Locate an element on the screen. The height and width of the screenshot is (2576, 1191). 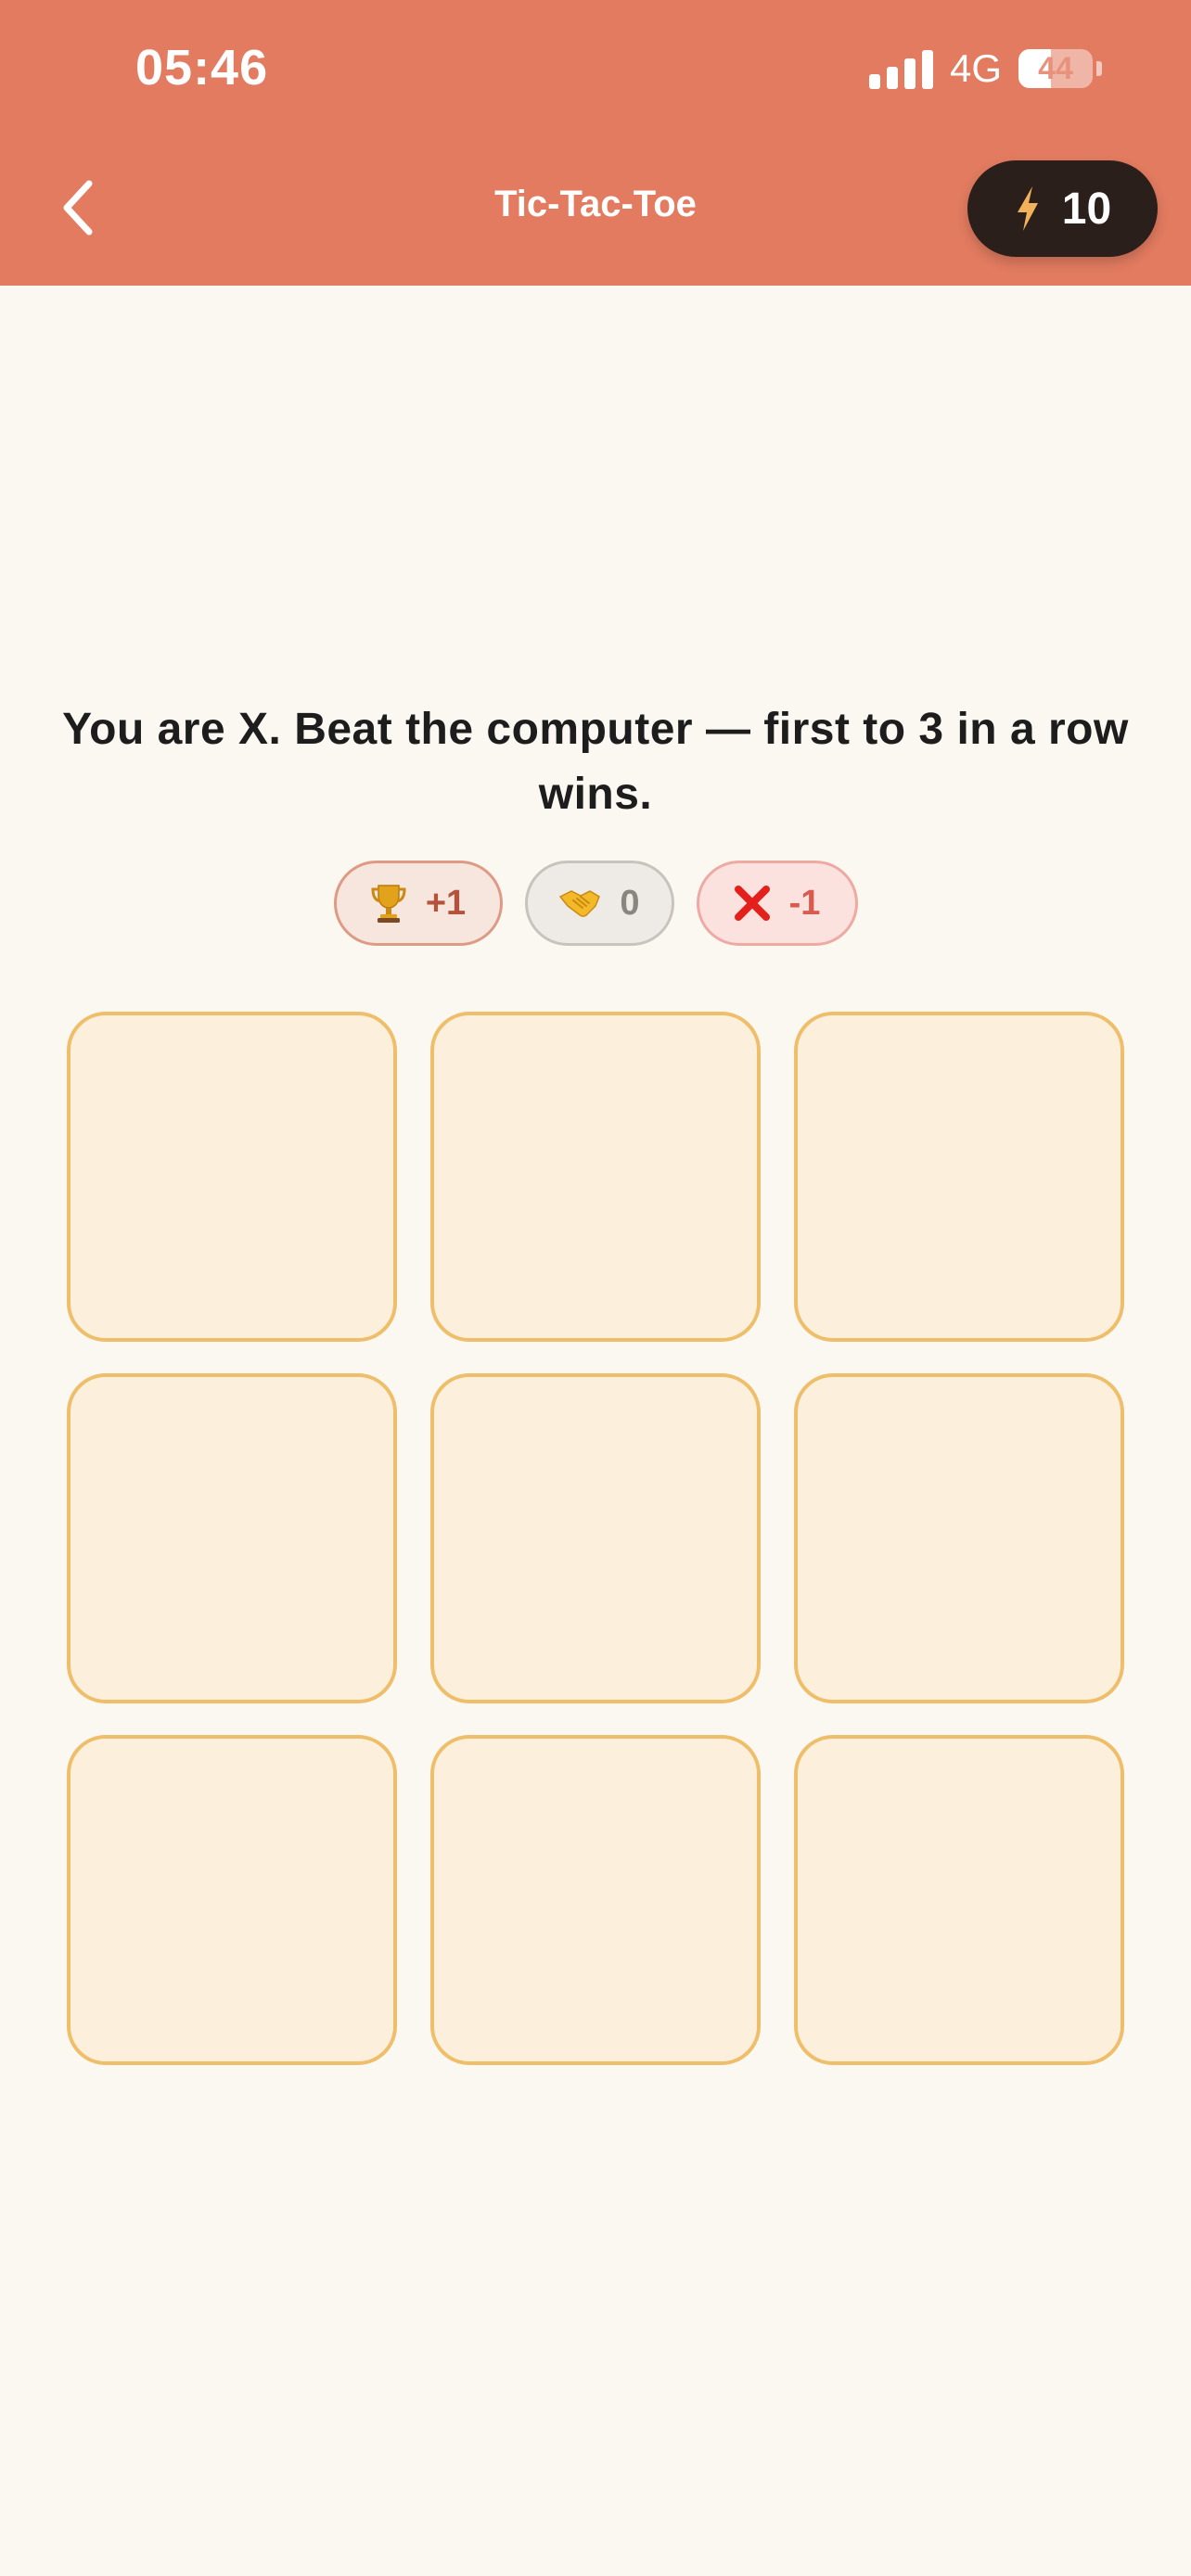
battery-tip is located at coordinates (1099, 68).